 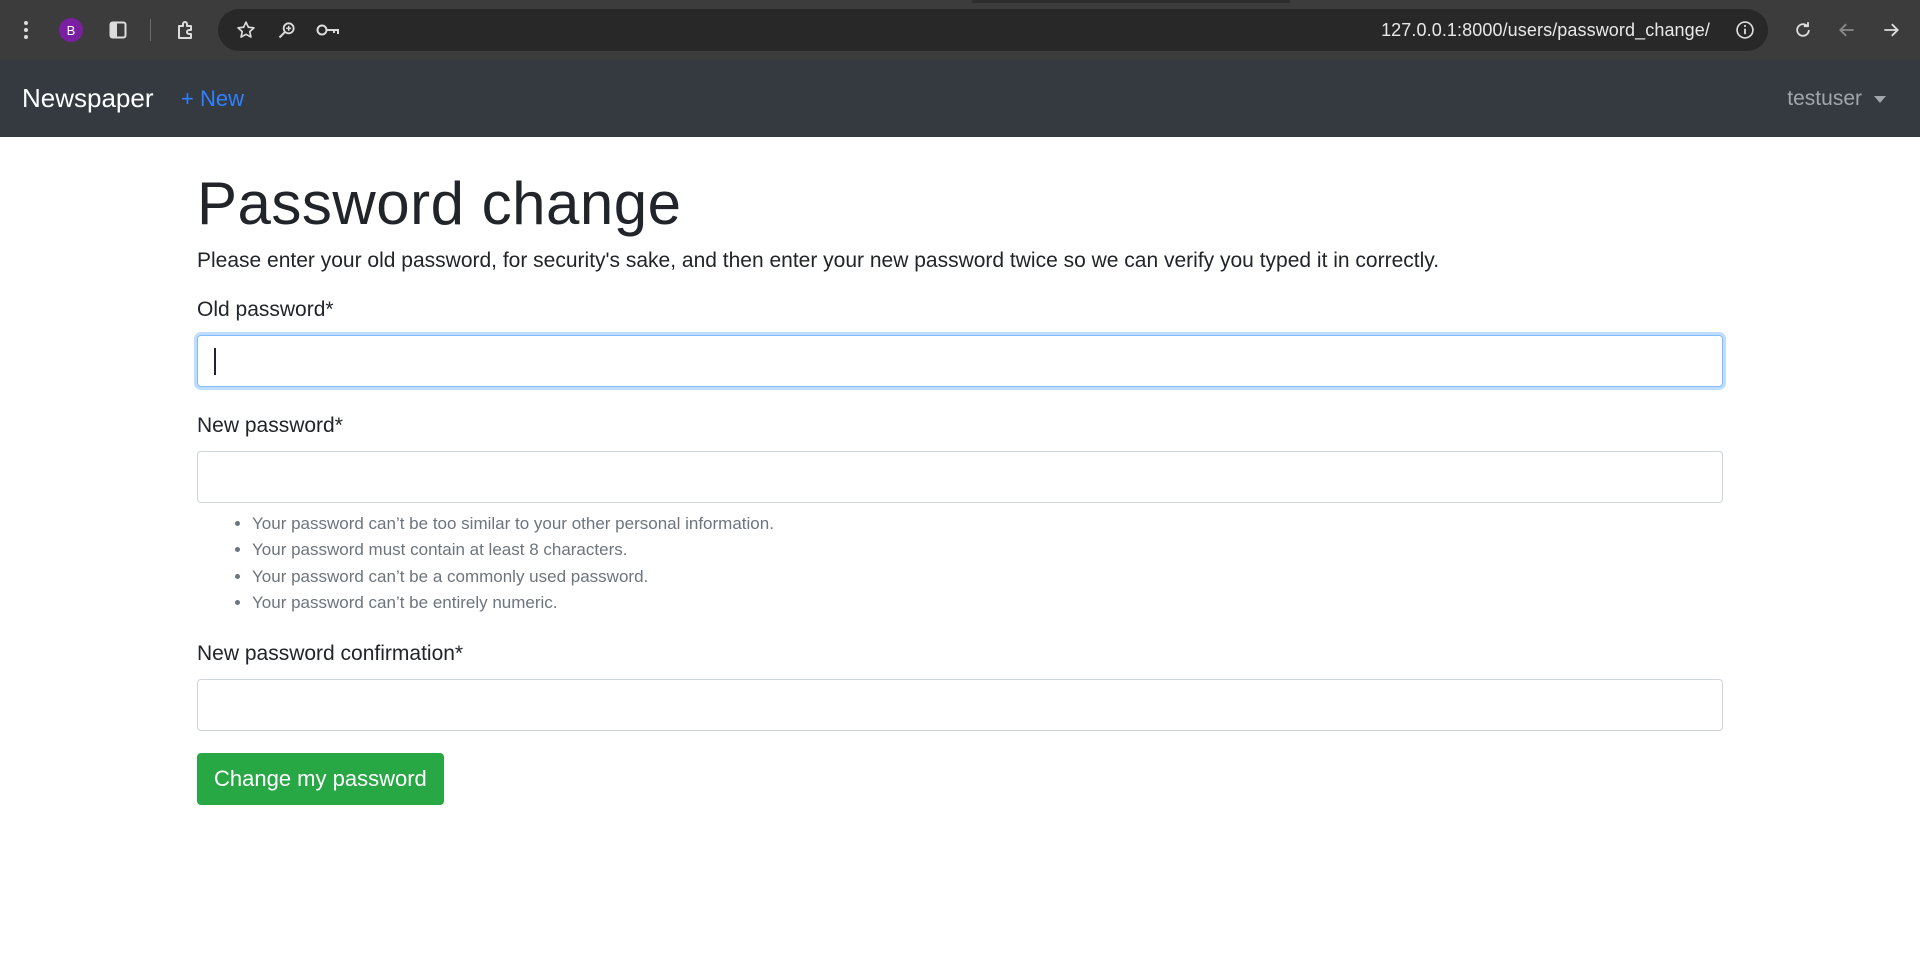 What do you see at coordinates (150, 30) in the screenshot?
I see `toolbar-divider` at bounding box center [150, 30].